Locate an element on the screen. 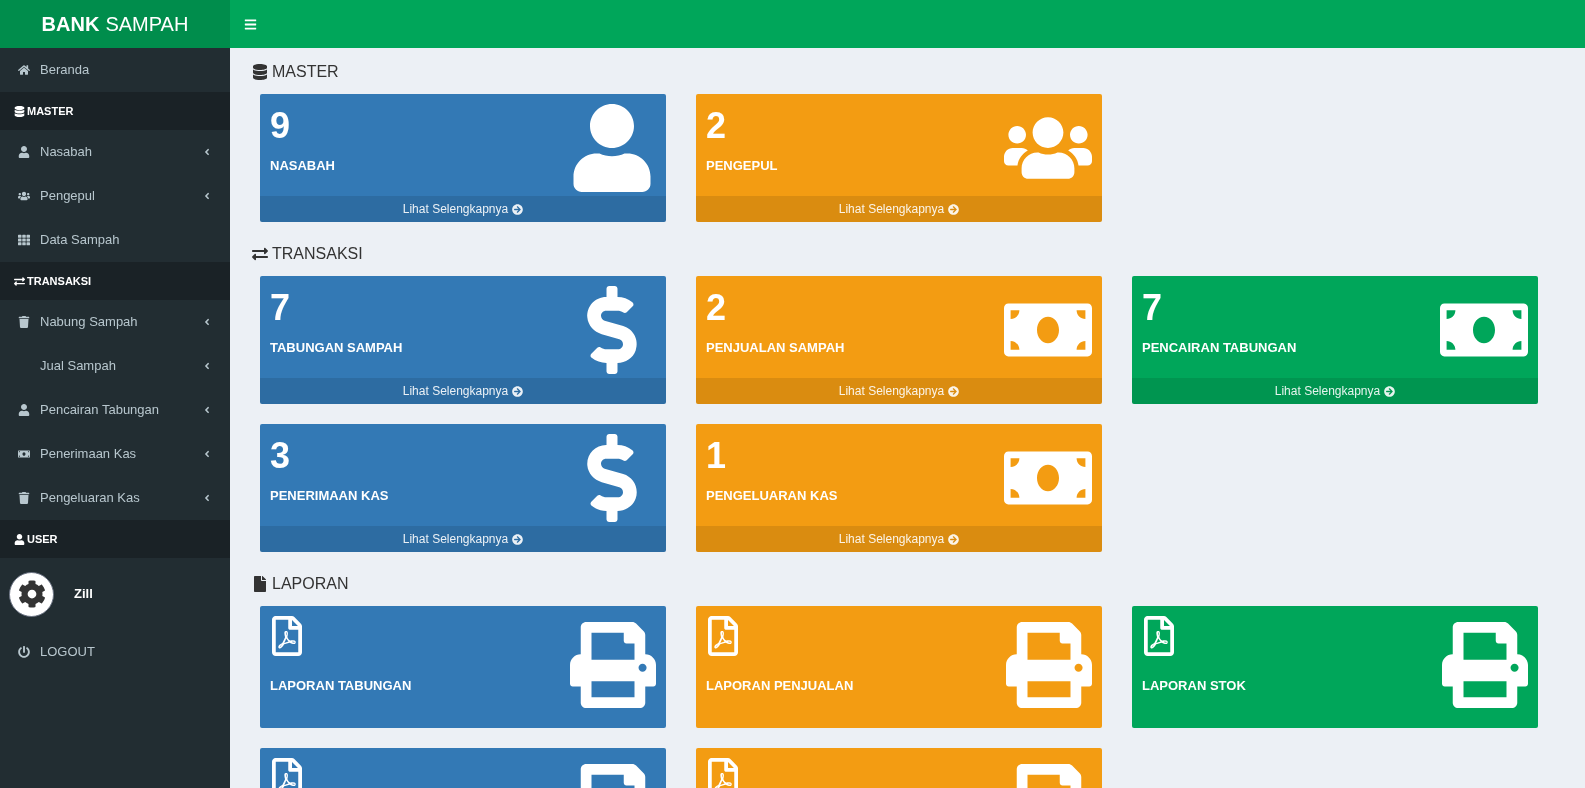  stat-label: PENJUALAN SAMPAH is located at coordinates (775, 348).